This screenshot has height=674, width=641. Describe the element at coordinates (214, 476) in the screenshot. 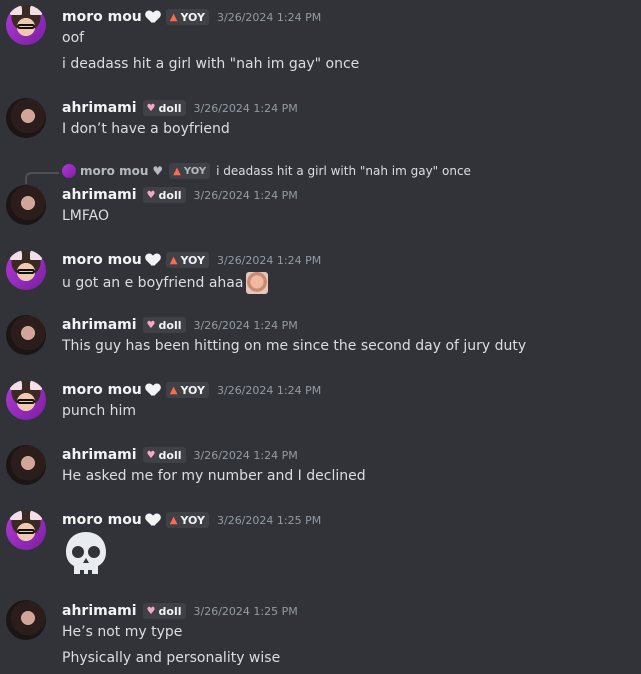

I see `message-text: He asked me for my number and I declined` at that location.